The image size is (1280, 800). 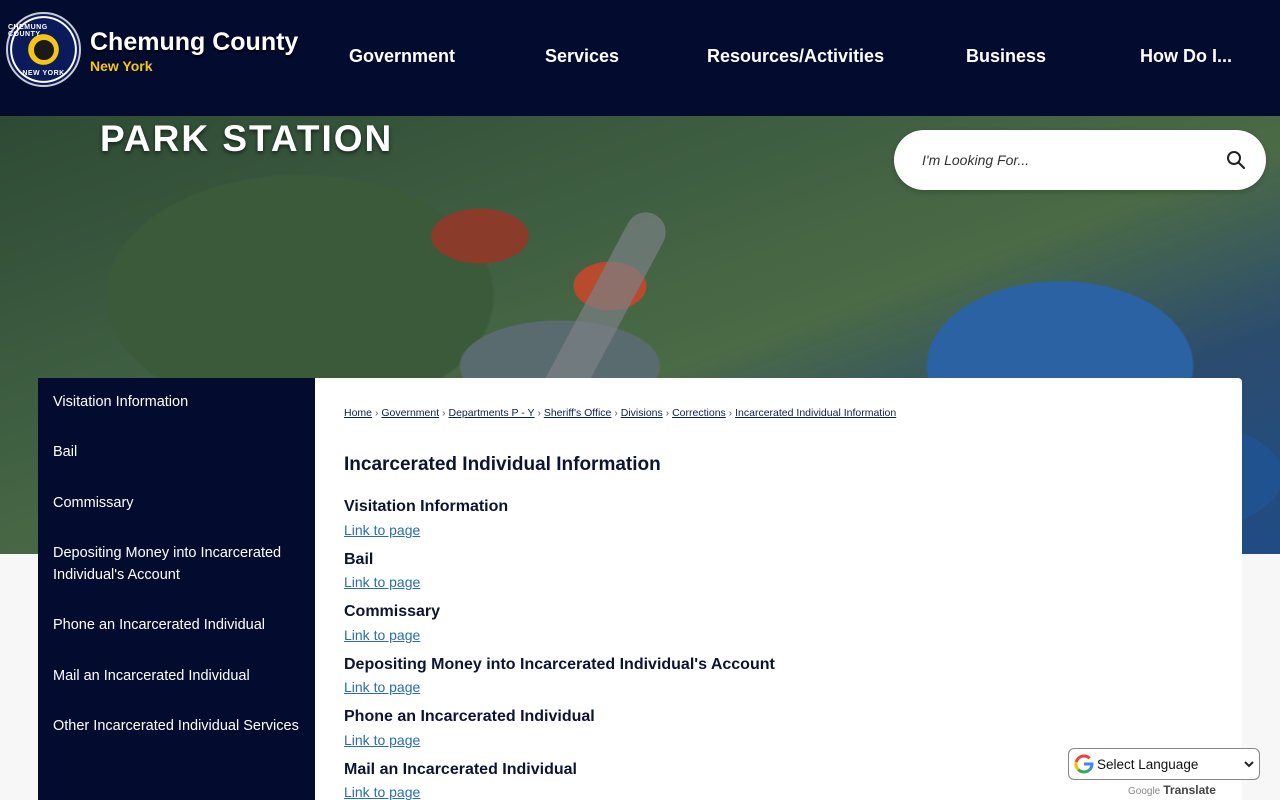 I want to click on nav-services: Services, so click(x=582, y=56).